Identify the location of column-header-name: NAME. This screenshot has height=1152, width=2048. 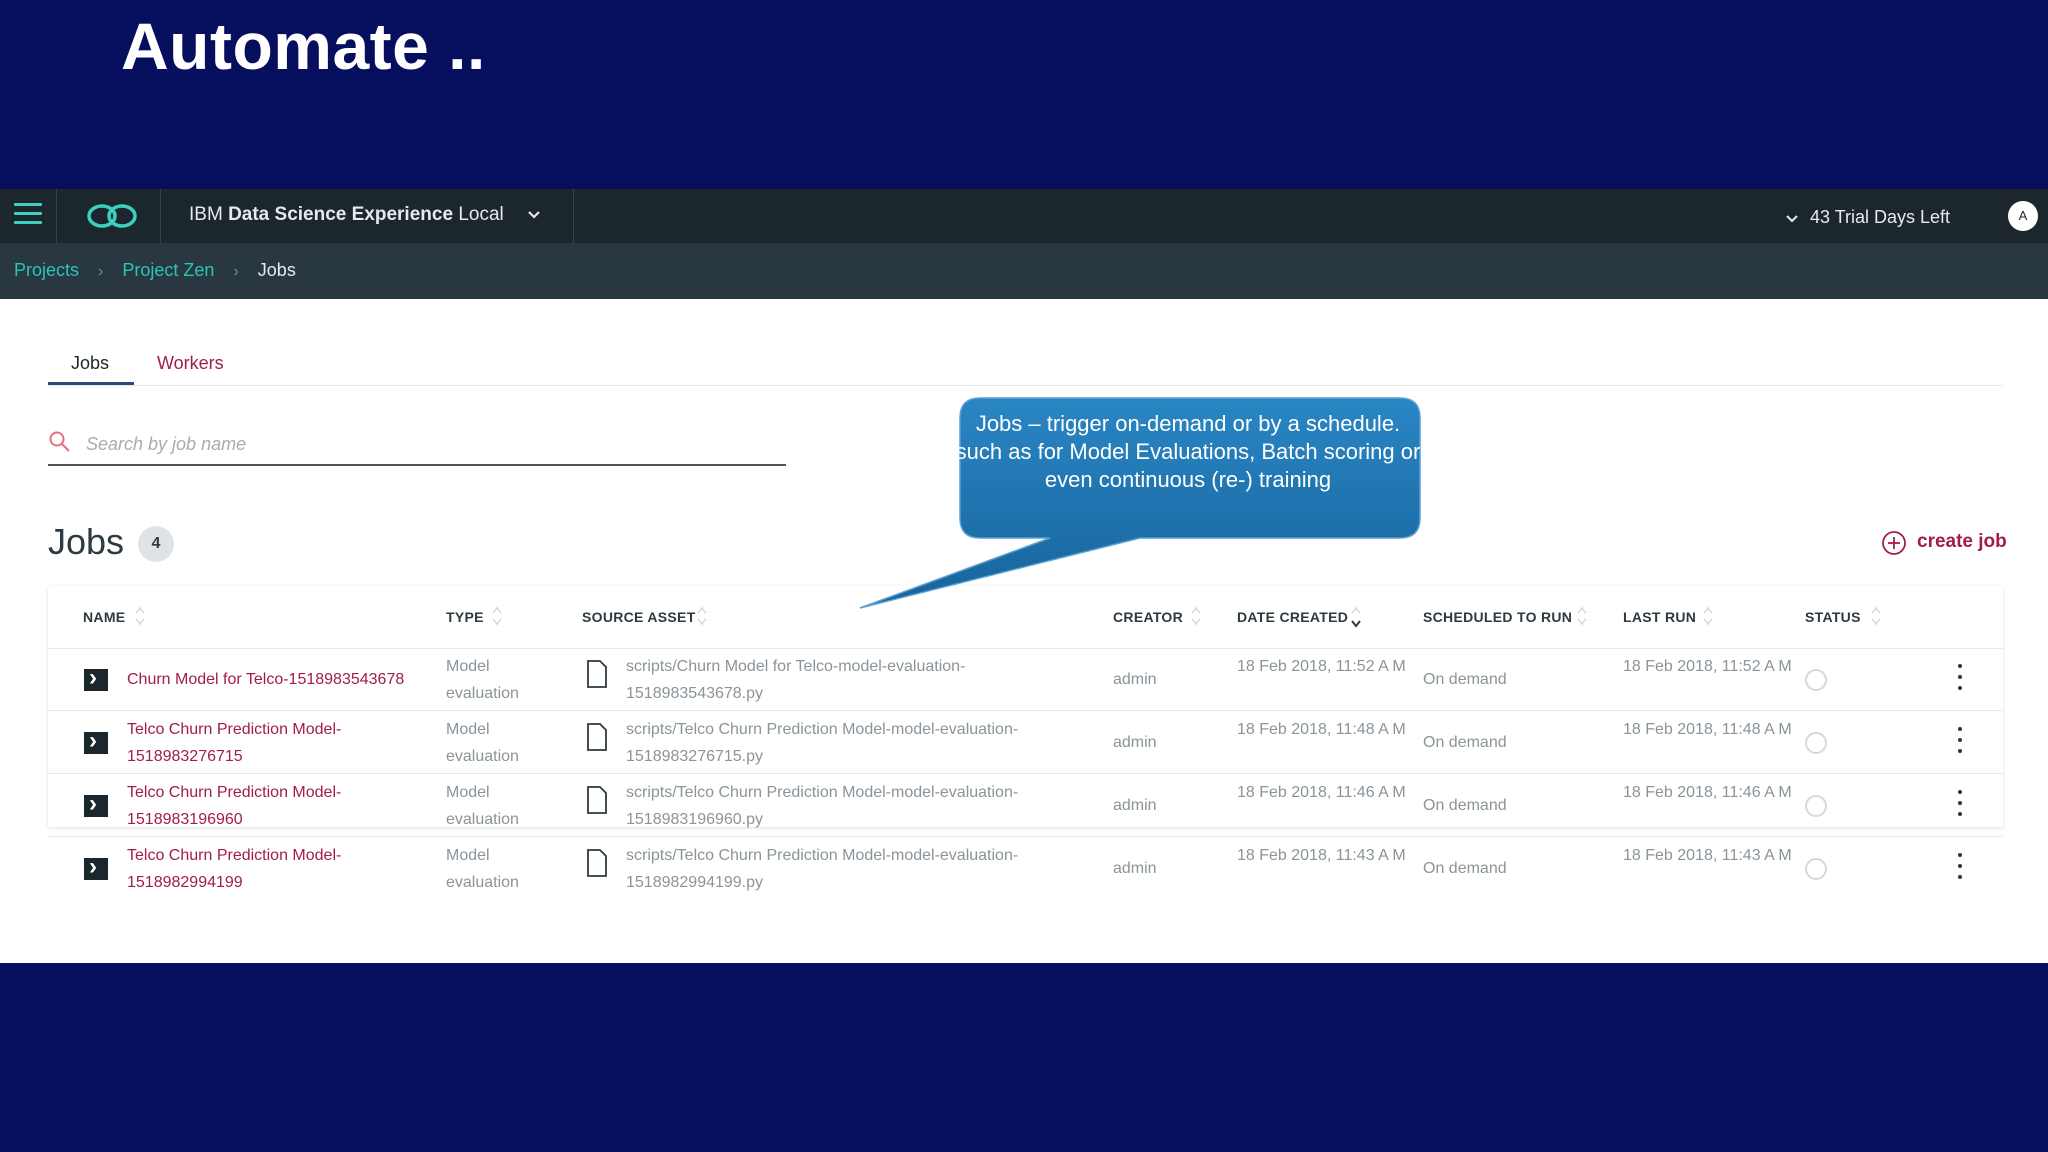
(104, 617).